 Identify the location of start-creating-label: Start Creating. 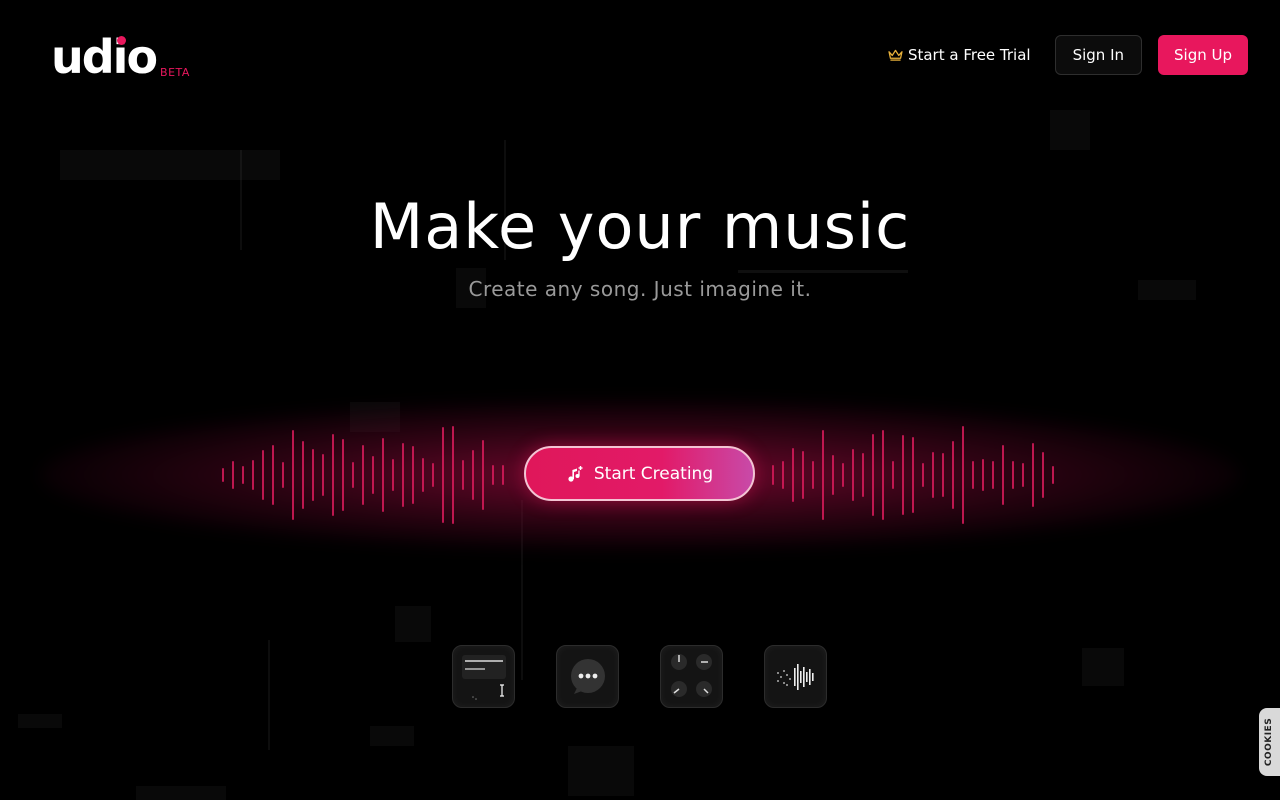
(653, 473).